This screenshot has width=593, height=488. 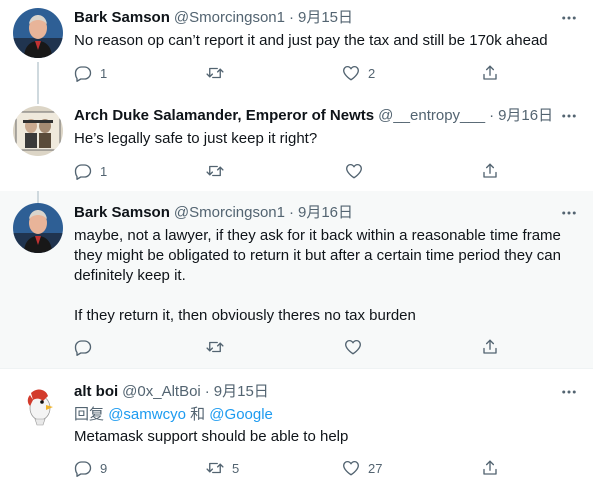 What do you see at coordinates (161, 391) in the screenshot?
I see `user-handle: @0x_AltBoi` at bounding box center [161, 391].